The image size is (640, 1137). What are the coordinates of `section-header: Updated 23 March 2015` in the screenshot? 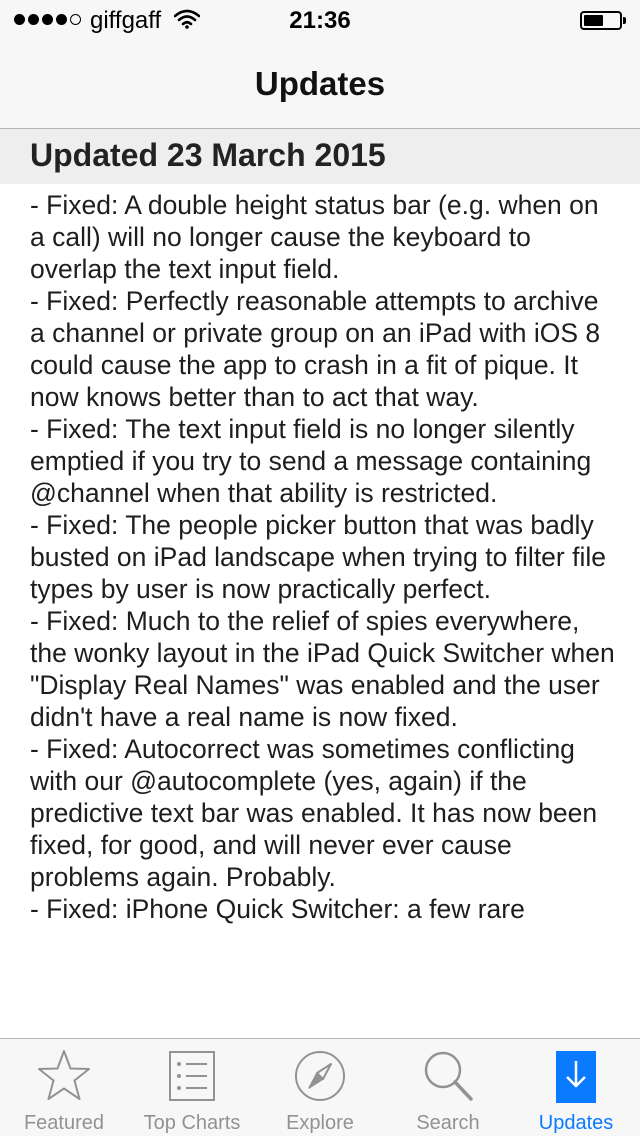 It's located at (320, 156).